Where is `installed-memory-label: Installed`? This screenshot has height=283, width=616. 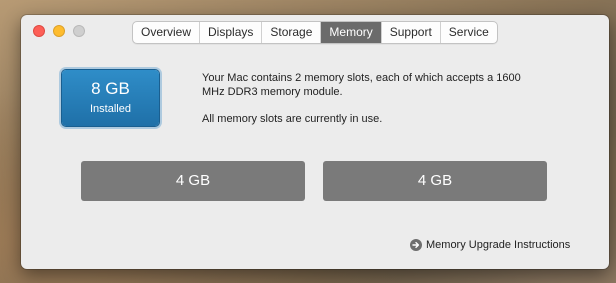
installed-memory-label: Installed is located at coordinates (110, 109).